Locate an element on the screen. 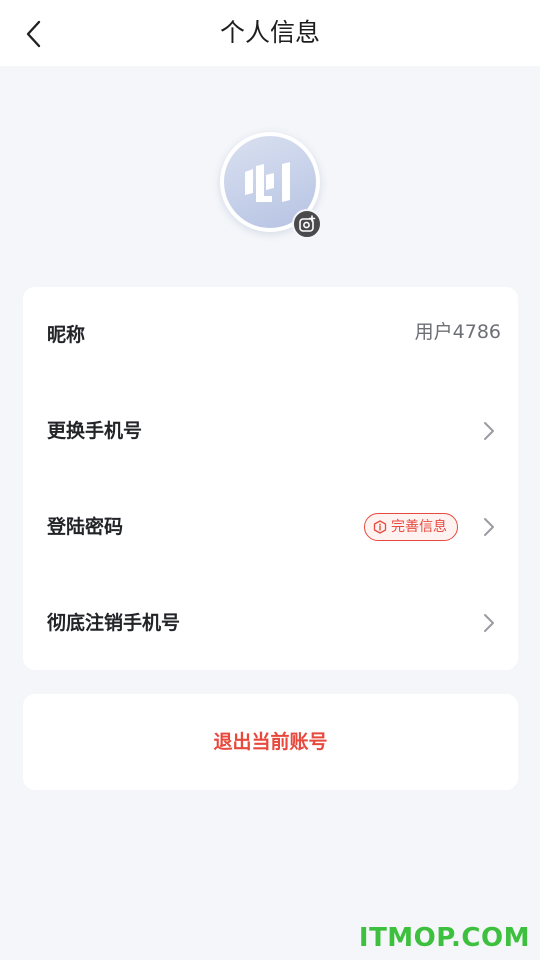  complete-info-badge: 完善信息 is located at coordinates (411, 527).